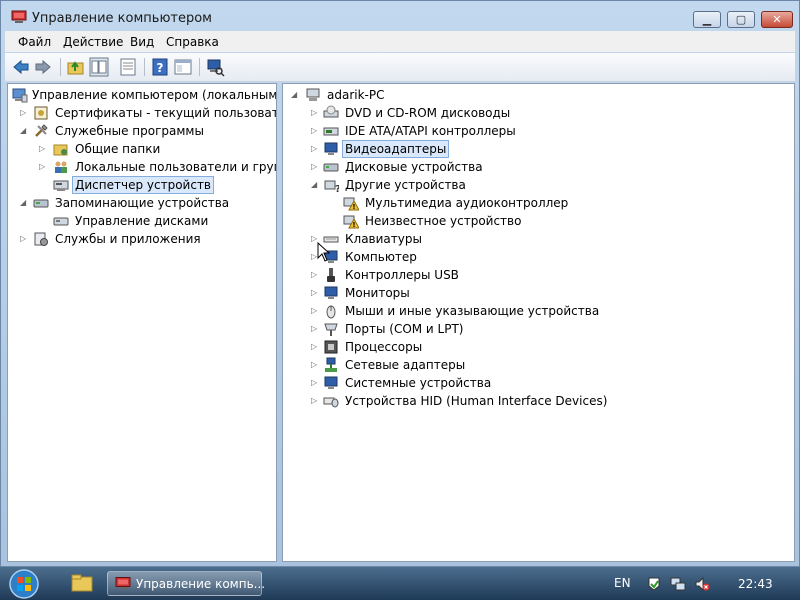  Describe the element at coordinates (76, 67) in the screenshot. I see `up-folder-icon` at that location.